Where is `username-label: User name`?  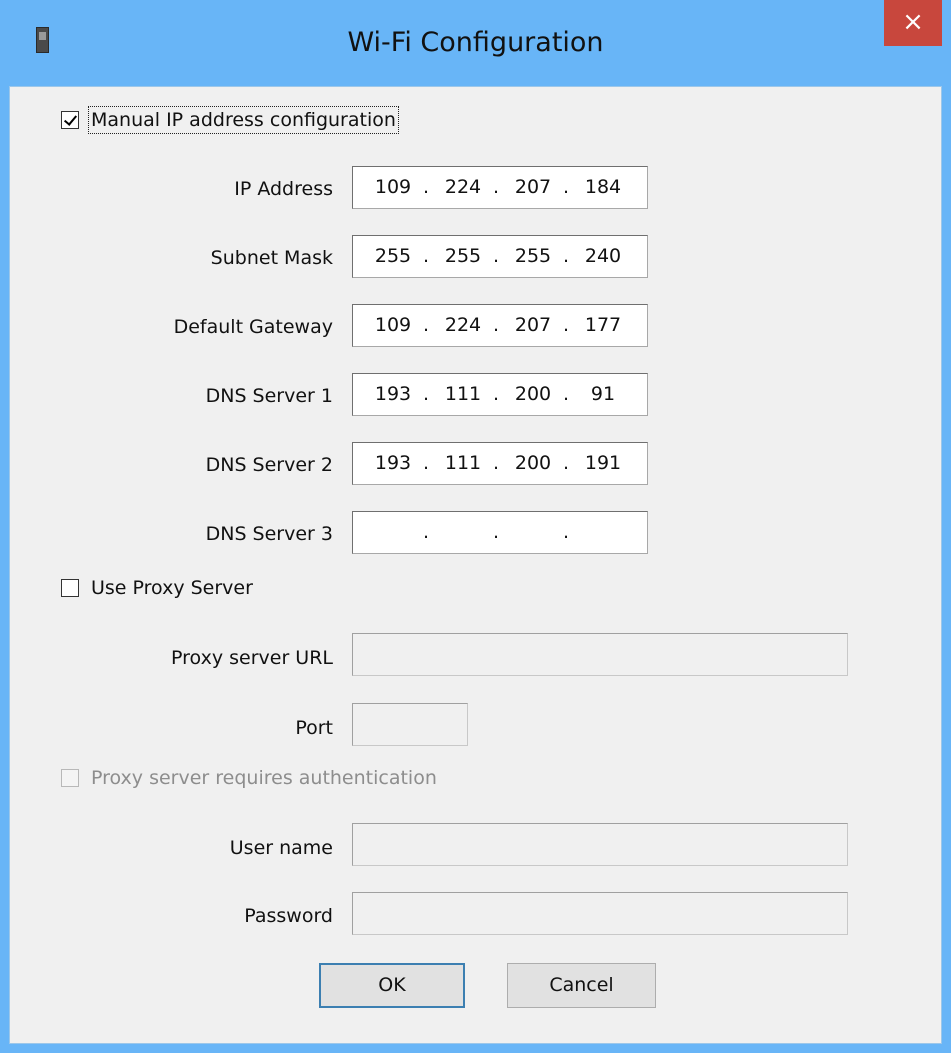 username-label: User name is located at coordinates (281, 848).